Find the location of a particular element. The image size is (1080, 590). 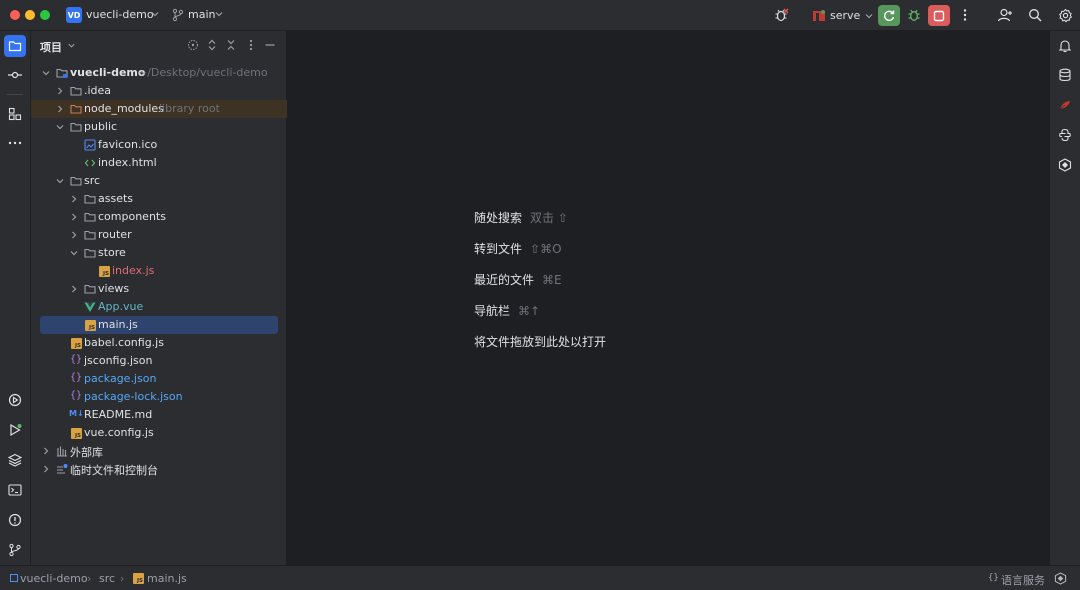

panel-title: 项目 is located at coordinates (51, 47).